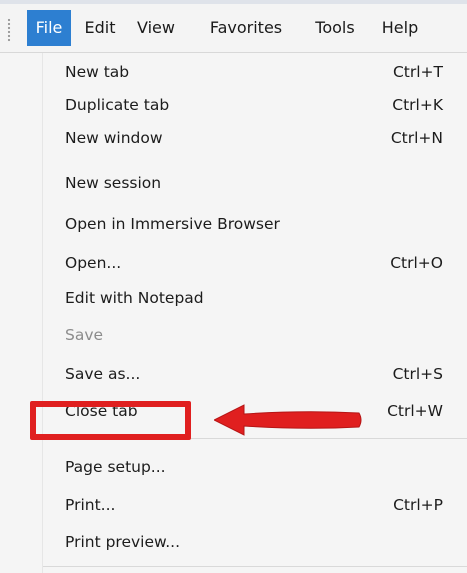  Describe the element at coordinates (9, 30) in the screenshot. I see `menubar-grip-icon` at that location.